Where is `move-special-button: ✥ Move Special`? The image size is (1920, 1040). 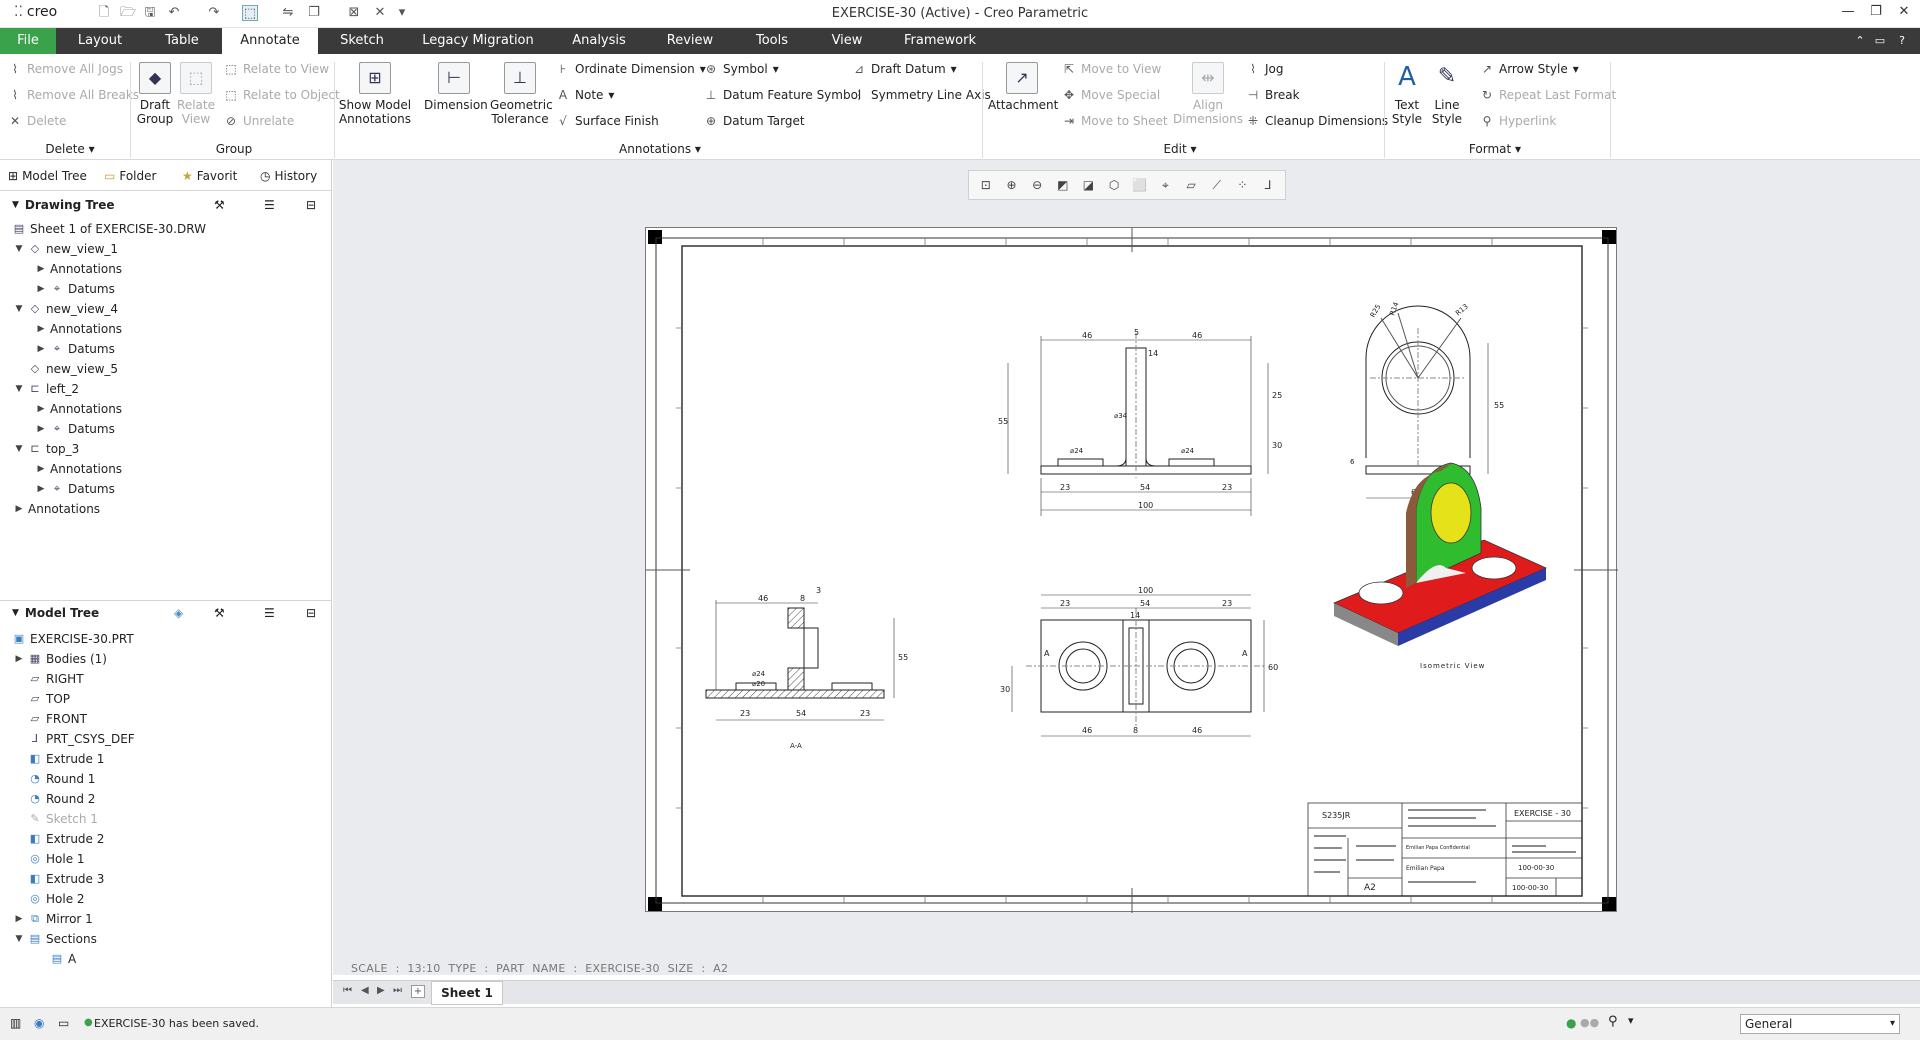
move-special-button: ✥ Move Special is located at coordinates (1111, 95).